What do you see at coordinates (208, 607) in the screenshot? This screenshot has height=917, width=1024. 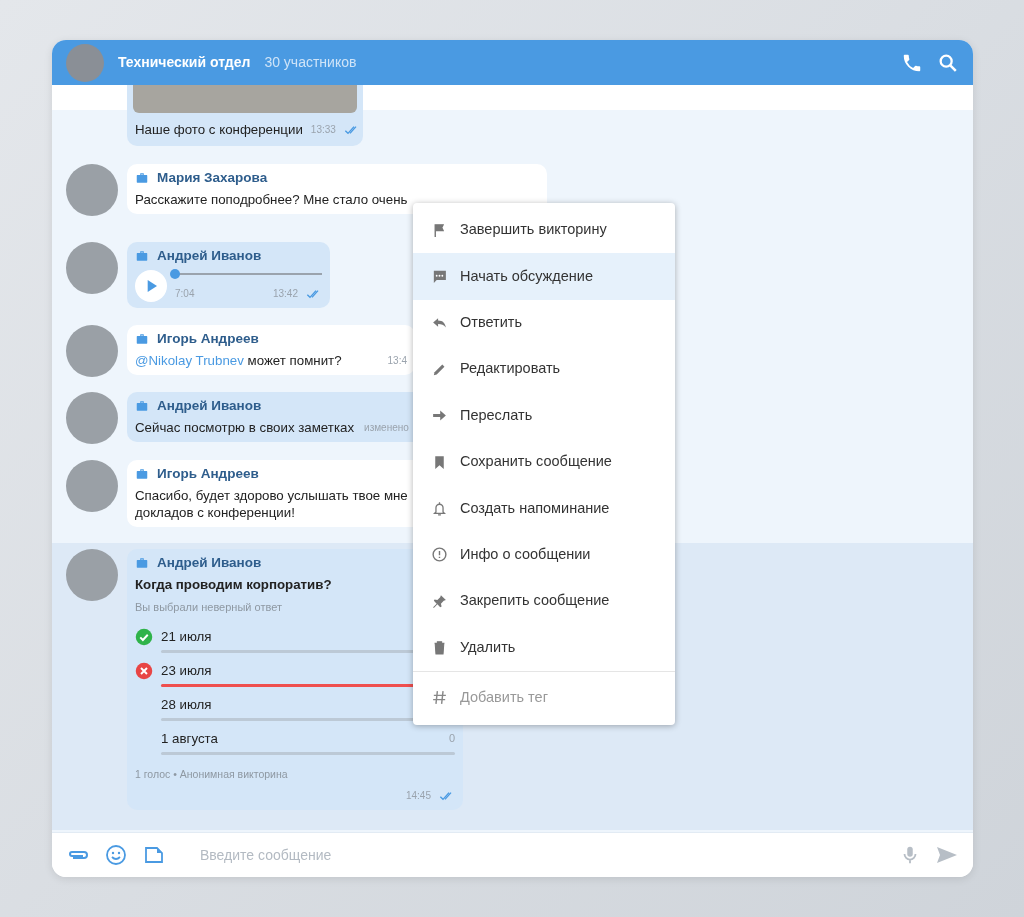 I see `poll-note: Вы выбрали неверный ответ` at bounding box center [208, 607].